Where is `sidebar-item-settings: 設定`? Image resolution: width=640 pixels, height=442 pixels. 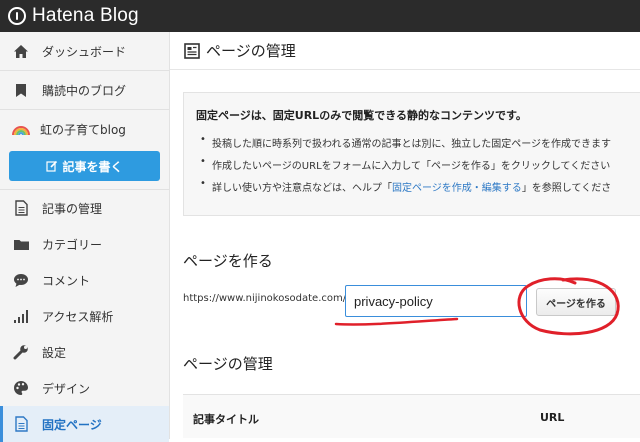
sidebar-item-settings: 設定 is located at coordinates (84, 352).